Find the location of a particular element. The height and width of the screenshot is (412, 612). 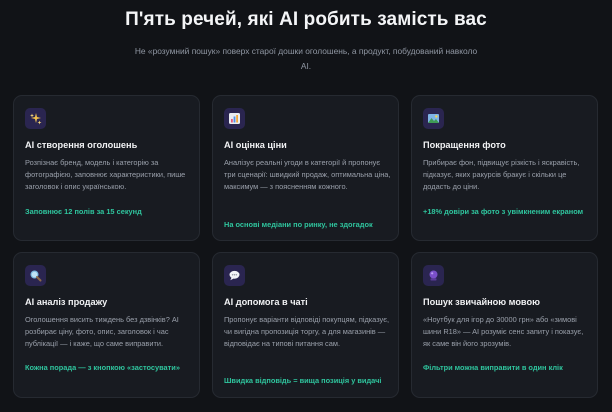

card-title: Пошук звичайною мовою is located at coordinates (481, 302).